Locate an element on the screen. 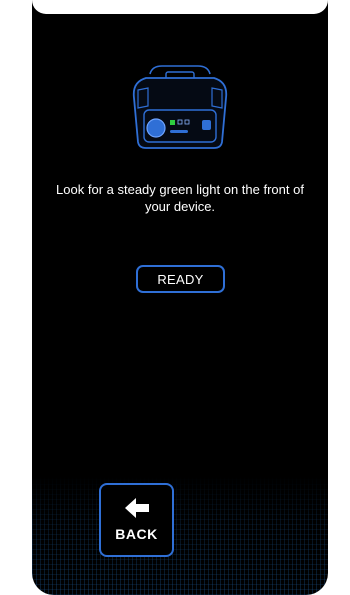 The width and height of the screenshot is (350, 595). ready-button: READY is located at coordinates (180, 279).